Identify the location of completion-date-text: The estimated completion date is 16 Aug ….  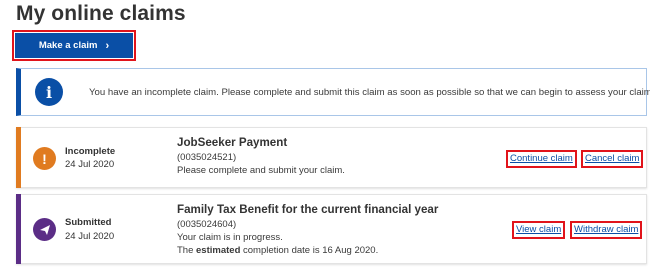
(307, 250).